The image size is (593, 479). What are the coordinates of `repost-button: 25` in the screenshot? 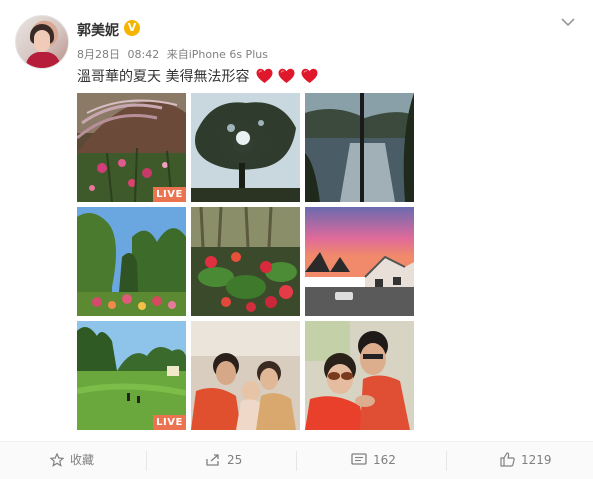 It's located at (223, 460).